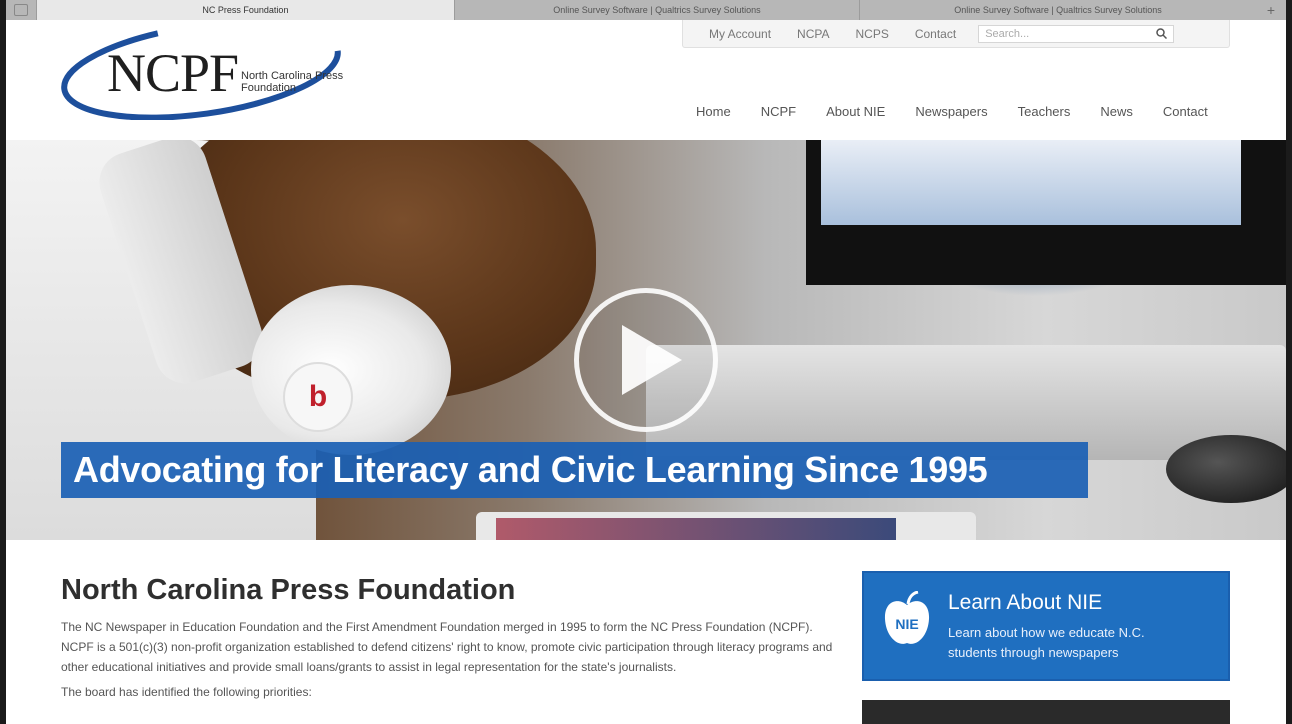 The image size is (1292, 724). Describe the element at coordinates (1044, 111) in the screenshot. I see `nav-teachers: Teachers` at that location.